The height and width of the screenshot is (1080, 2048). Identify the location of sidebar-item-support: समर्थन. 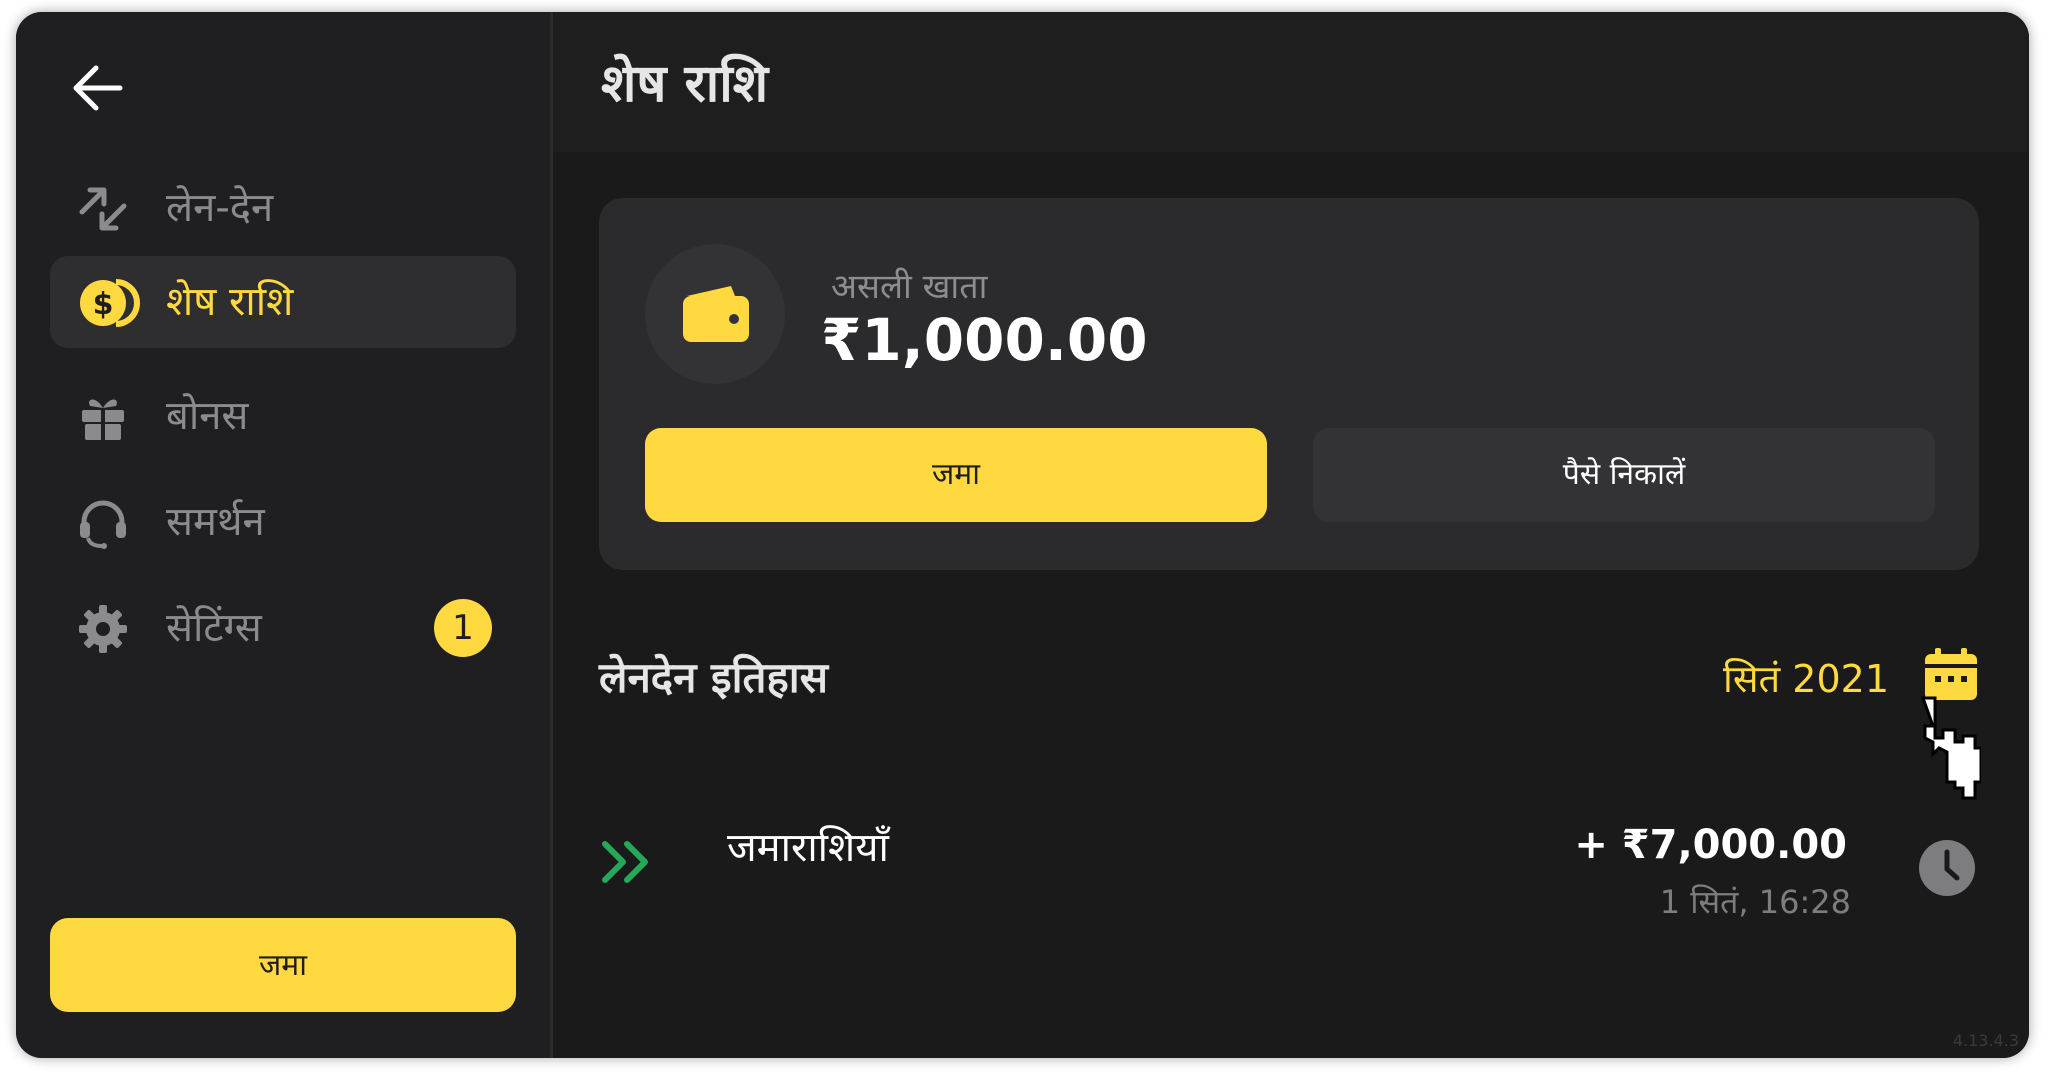
(283, 522).